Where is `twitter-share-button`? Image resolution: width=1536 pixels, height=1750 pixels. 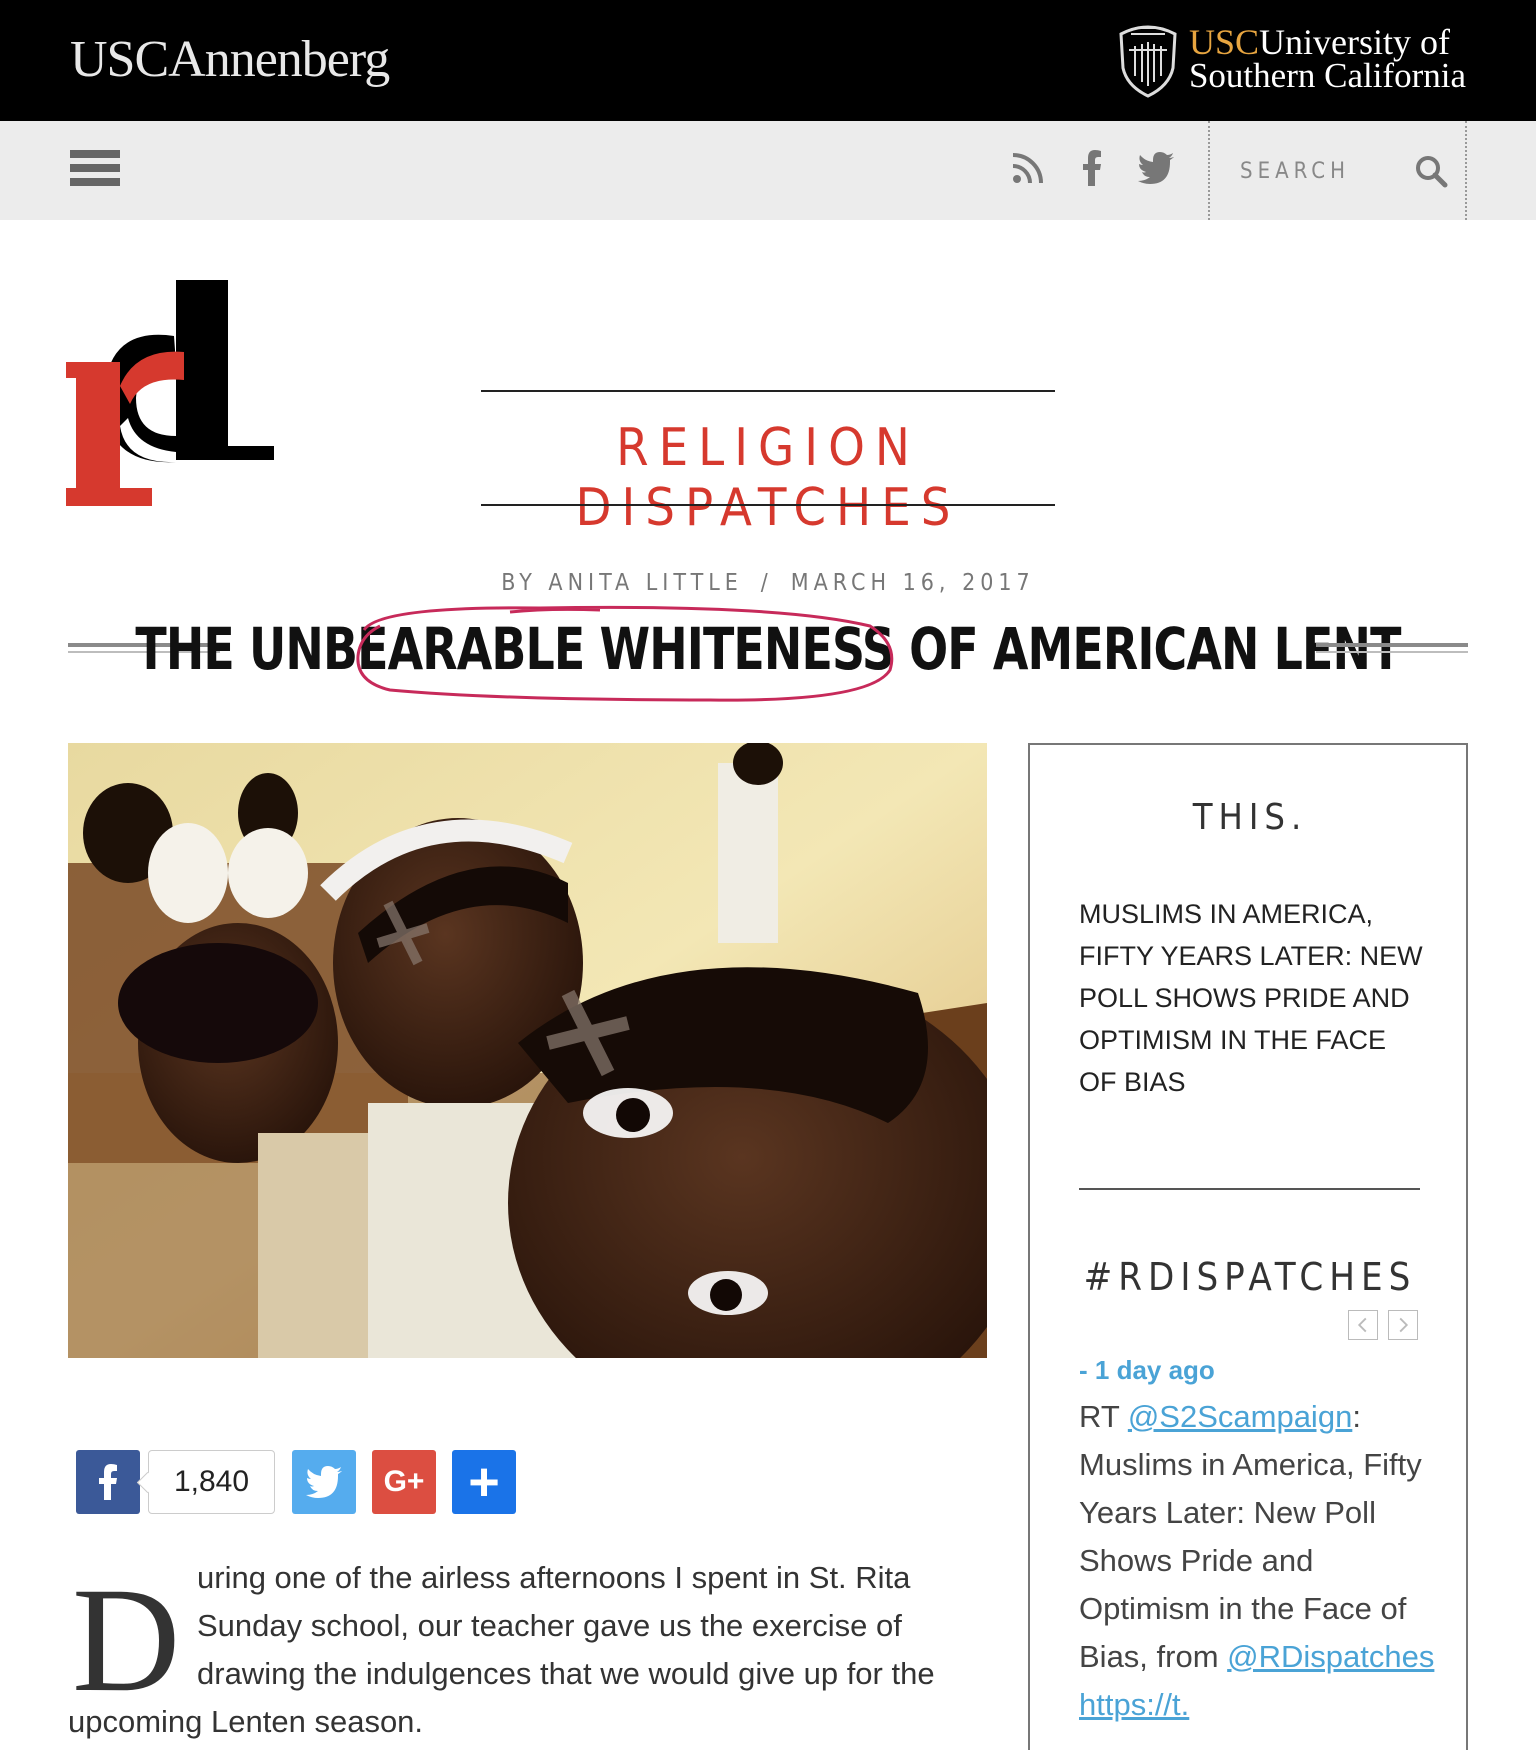 twitter-share-button is located at coordinates (324, 1482).